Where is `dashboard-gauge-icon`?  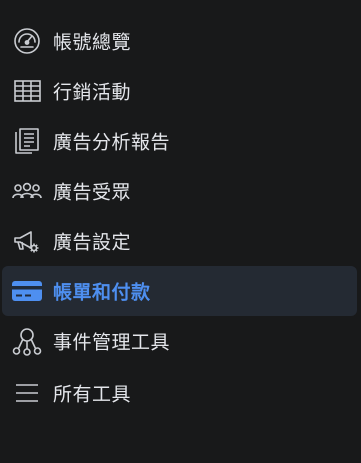
dashboard-gauge-icon is located at coordinates (27, 41).